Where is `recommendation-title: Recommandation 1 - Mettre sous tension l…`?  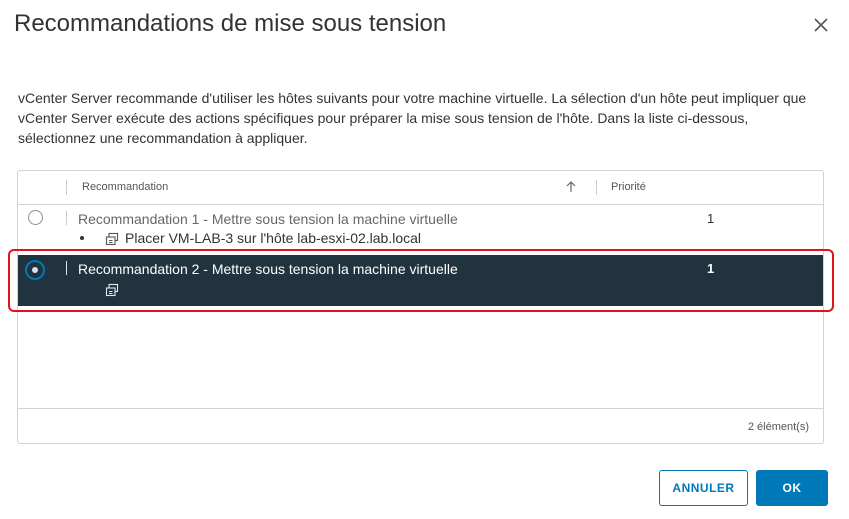
recommendation-title: Recommandation 1 - Mettre sous tension l… is located at coordinates (268, 219).